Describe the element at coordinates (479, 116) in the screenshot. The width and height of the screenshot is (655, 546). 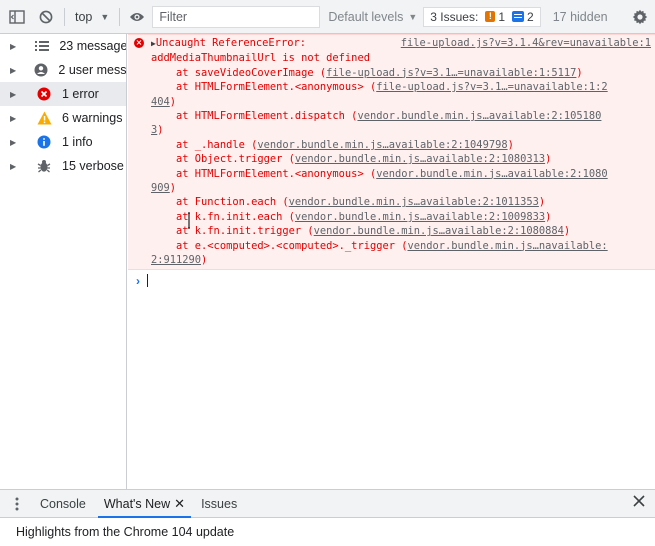
I see `frame-link: vendor.bundle.min.js…available:2:105180` at that location.